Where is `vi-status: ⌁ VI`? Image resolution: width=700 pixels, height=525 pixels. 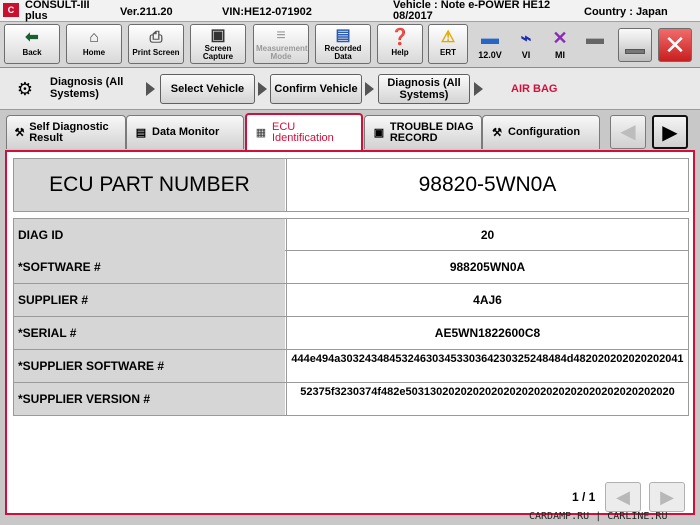 vi-status: ⌁ VI is located at coordinates (526, 45).